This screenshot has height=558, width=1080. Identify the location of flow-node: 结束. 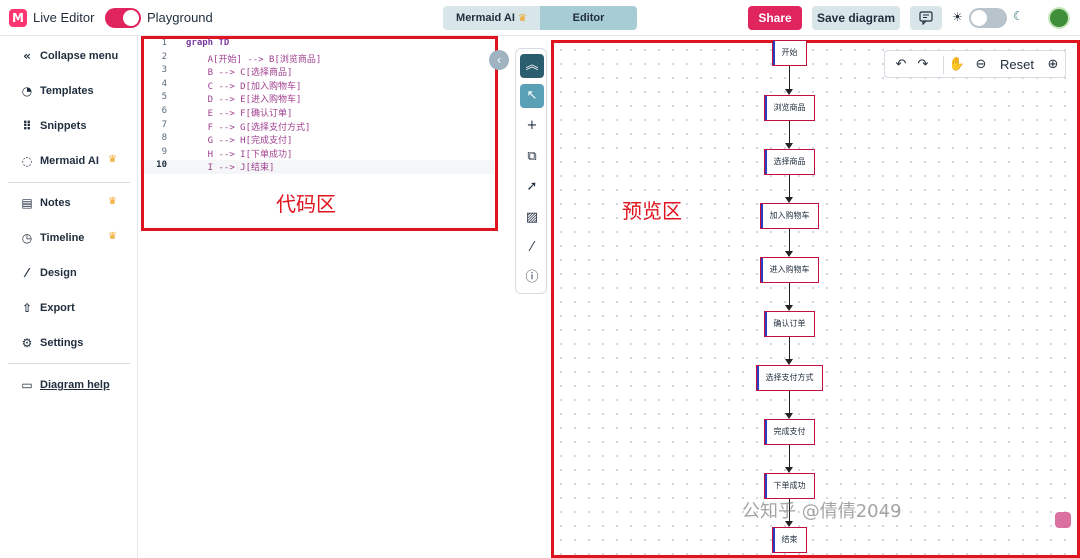
(789, 540).